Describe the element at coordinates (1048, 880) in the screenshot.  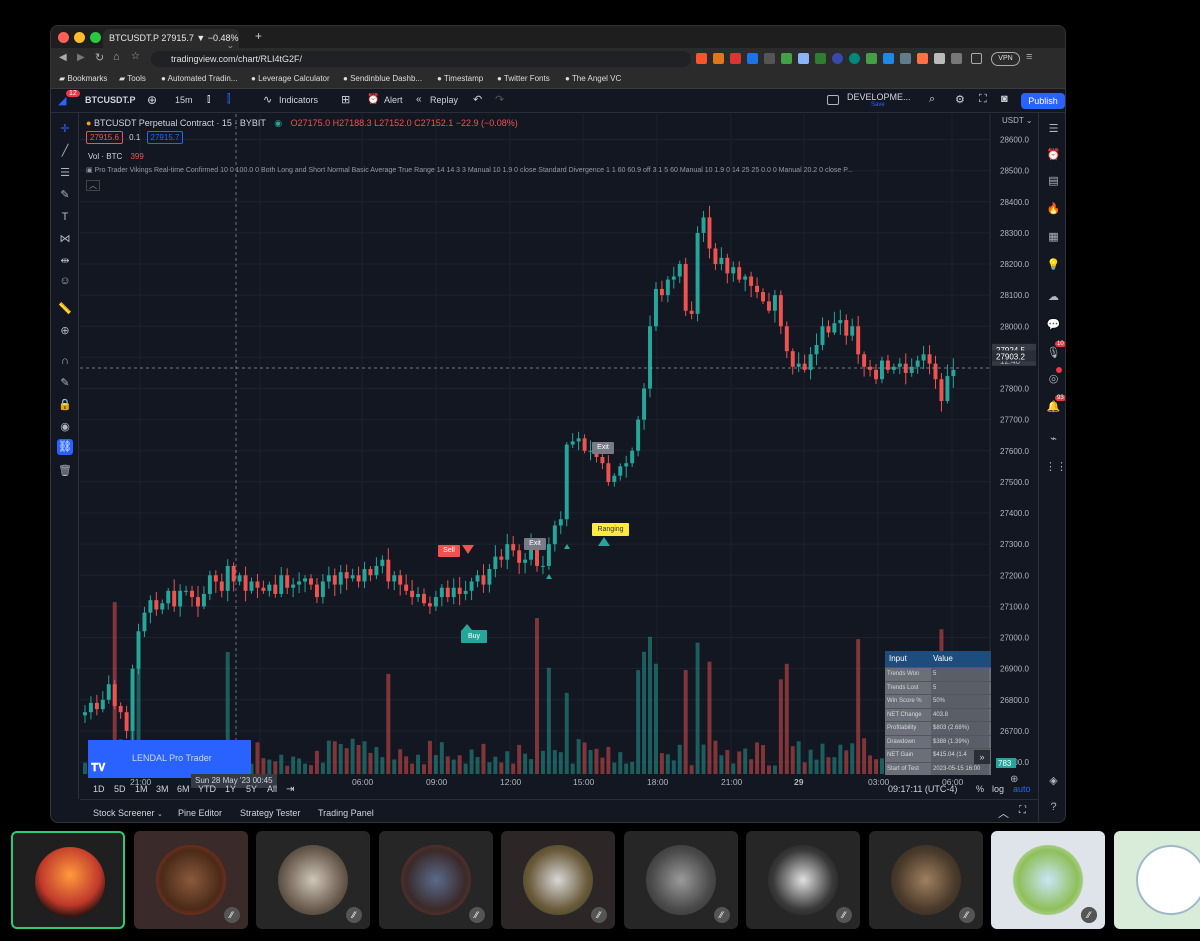
I see `participant-tile: ⁄⁄⁄⁄` at that location.